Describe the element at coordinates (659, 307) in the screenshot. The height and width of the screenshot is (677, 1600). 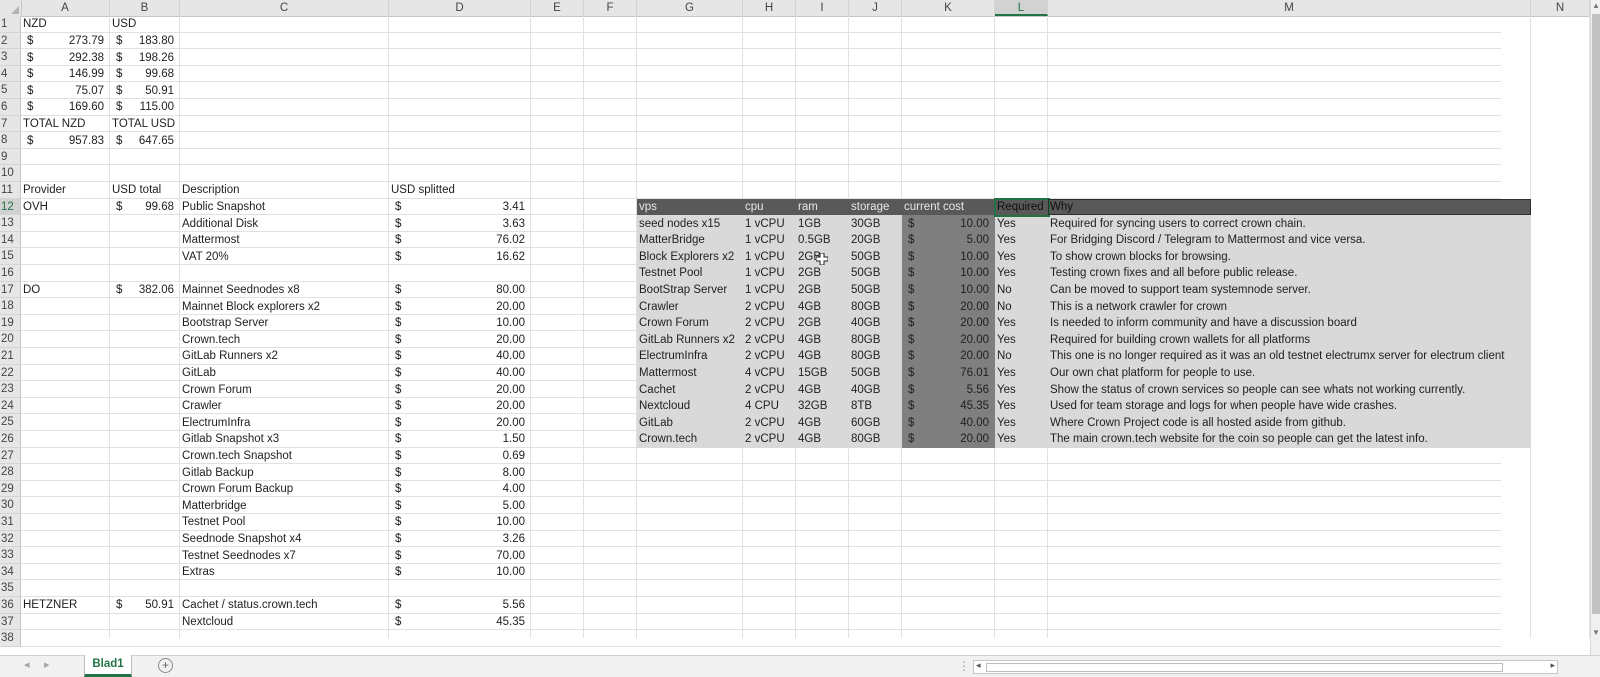
I see `vps-row-name: Crawler` at that location.